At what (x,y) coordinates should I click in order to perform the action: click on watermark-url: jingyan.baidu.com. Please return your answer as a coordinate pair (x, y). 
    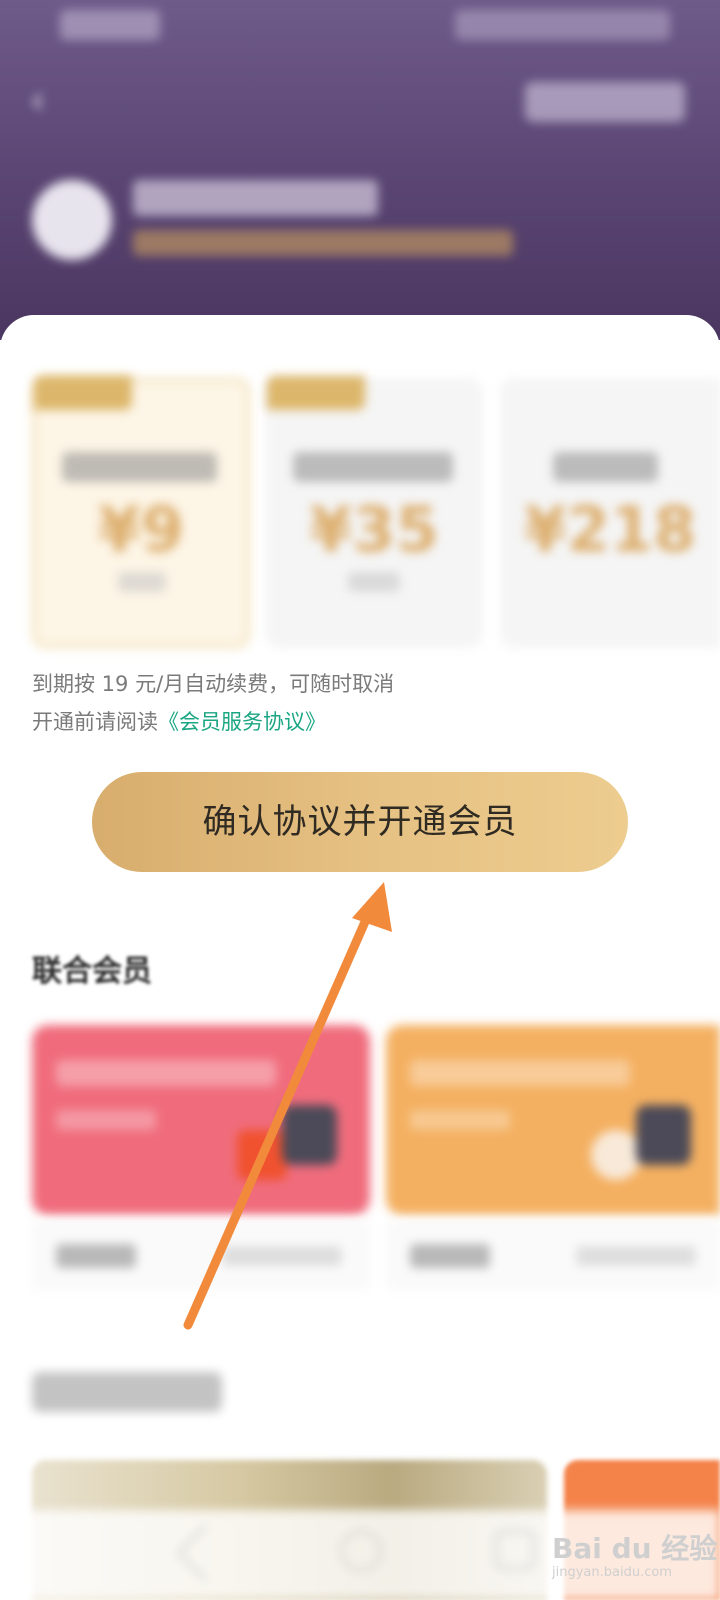
    Looking at the image, I should click on (612, 1572).